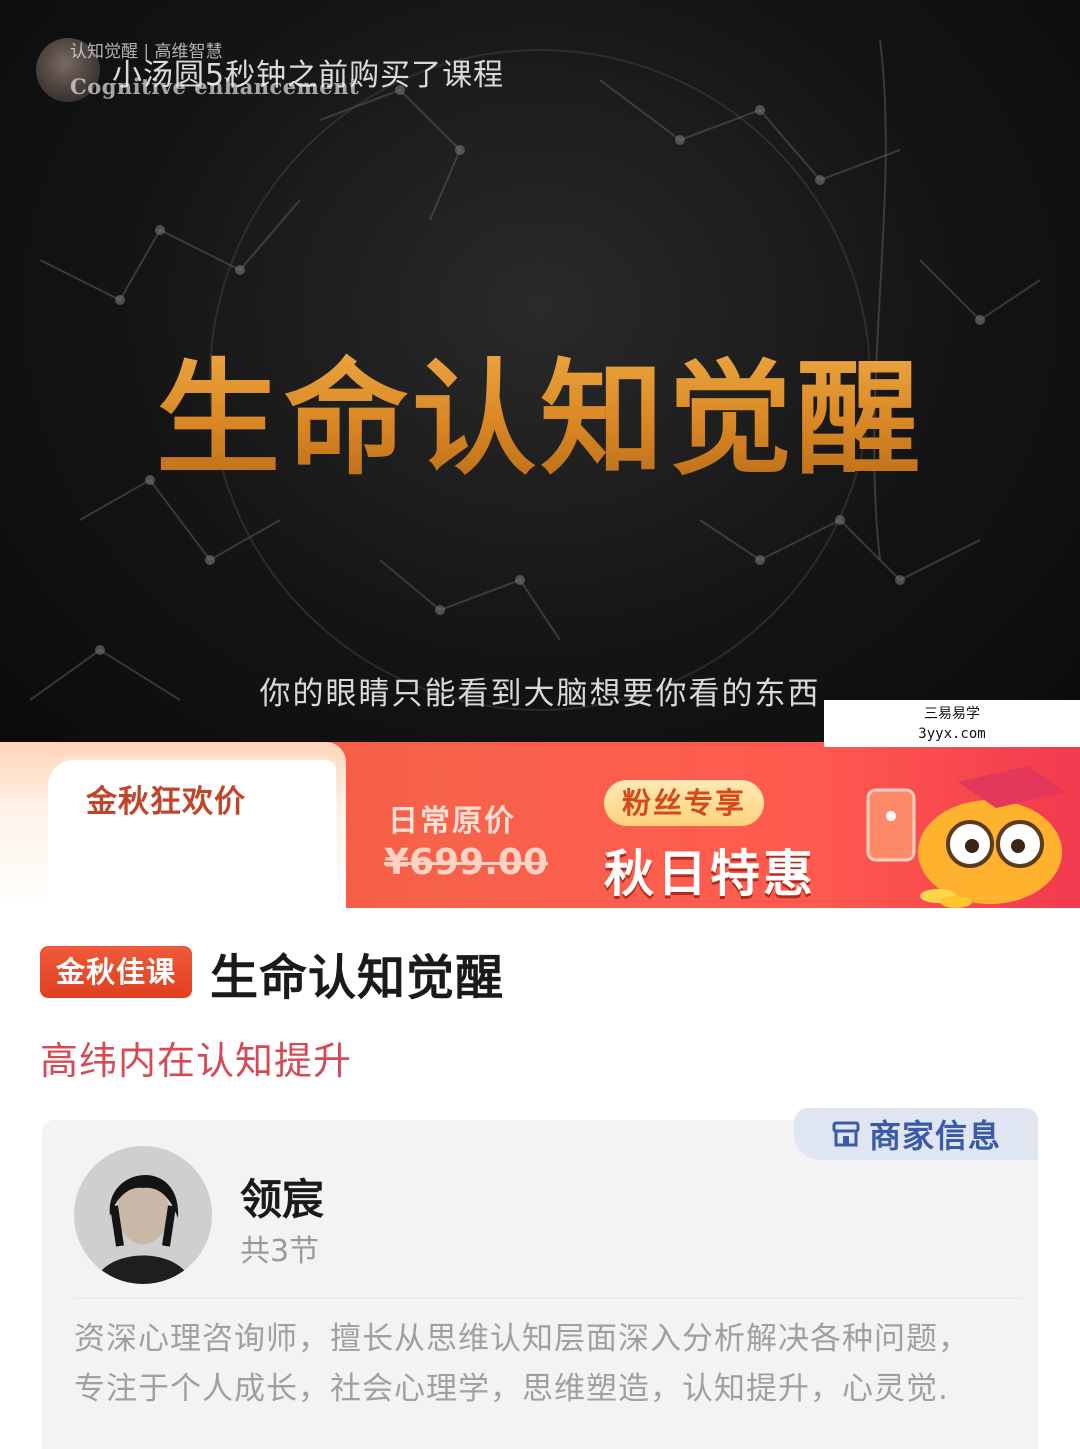  What do you see at coordinates (952, 723) in the screenshot?
I see `site-watermark: 三易易学 3yyx.com` at bounding box center [952, 723].